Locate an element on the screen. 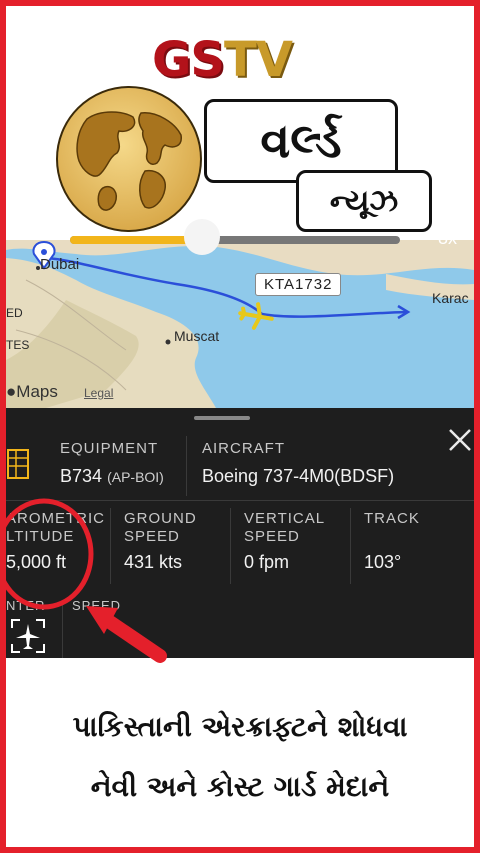 The height and width of the screenshot is (853, 480). altitude-label-line2: LTITUDE is located at coordinates (40, 536).